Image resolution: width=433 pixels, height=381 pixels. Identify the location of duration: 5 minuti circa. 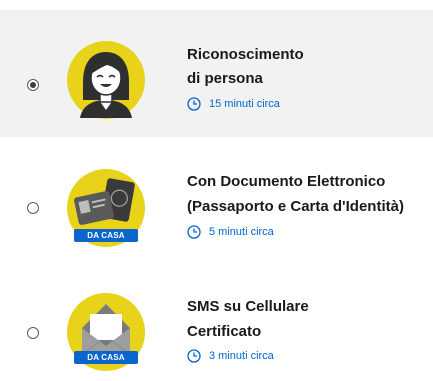
(230, 232).